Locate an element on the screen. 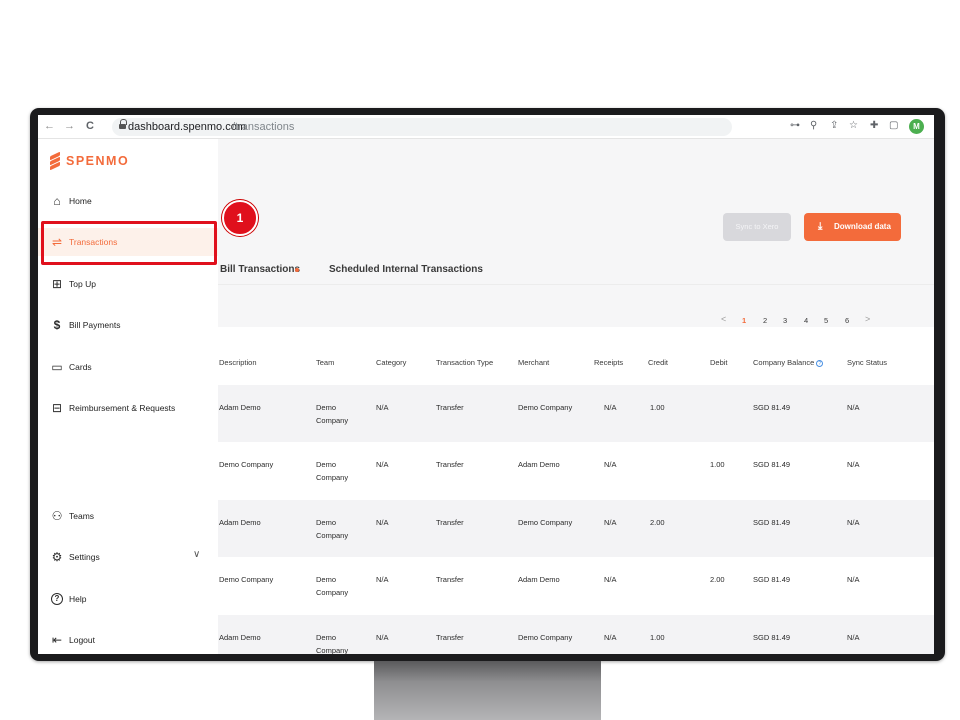  sidebar-item-label: Top Up is located at coordinates (82, 284).